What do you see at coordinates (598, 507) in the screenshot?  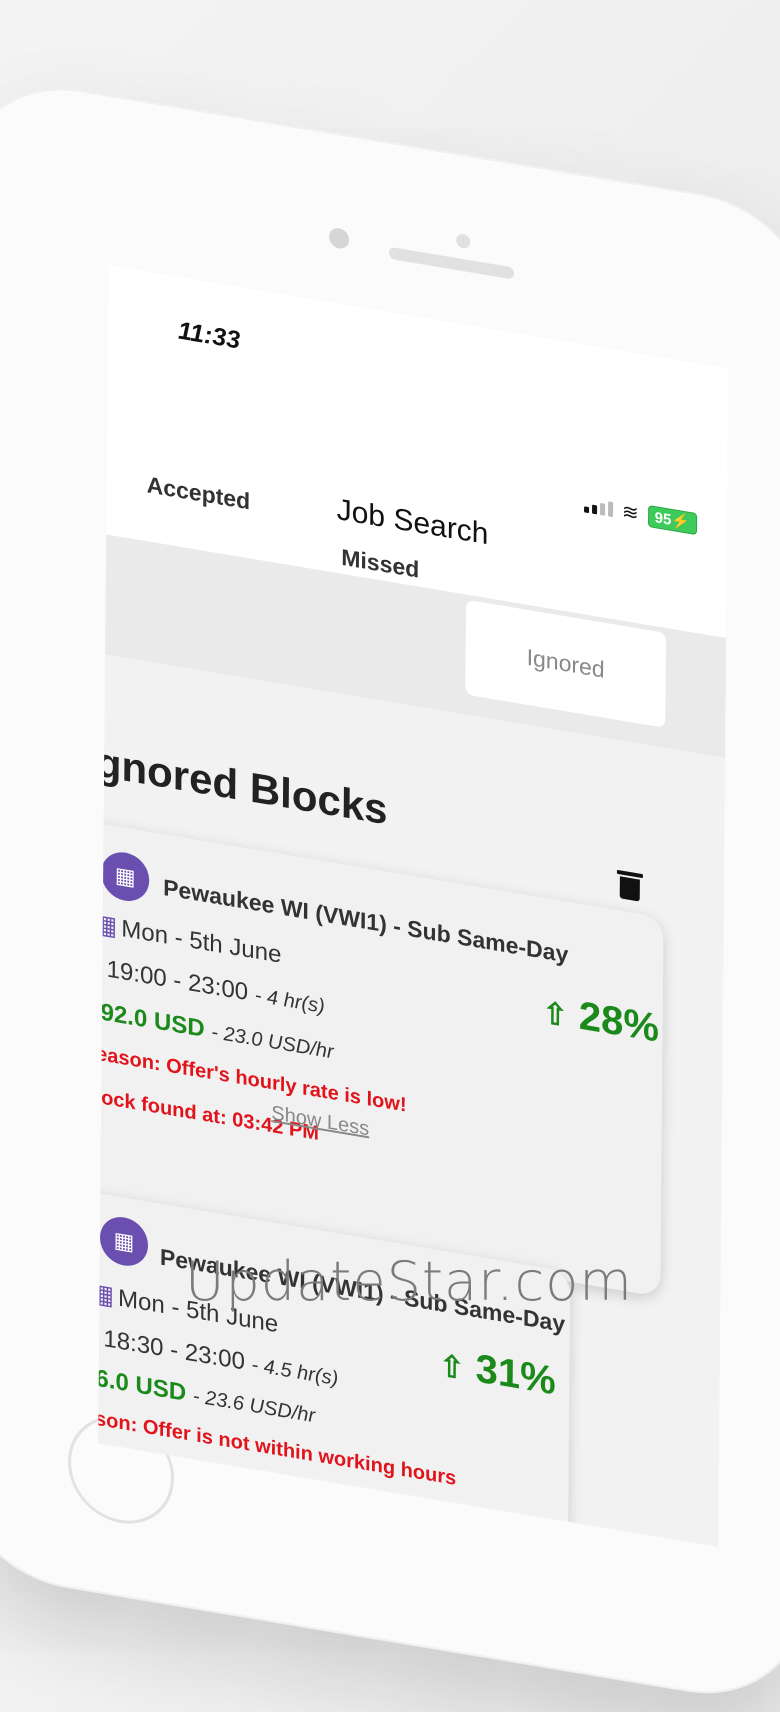 I see `signal-icon` at bounding box center [598, 507].